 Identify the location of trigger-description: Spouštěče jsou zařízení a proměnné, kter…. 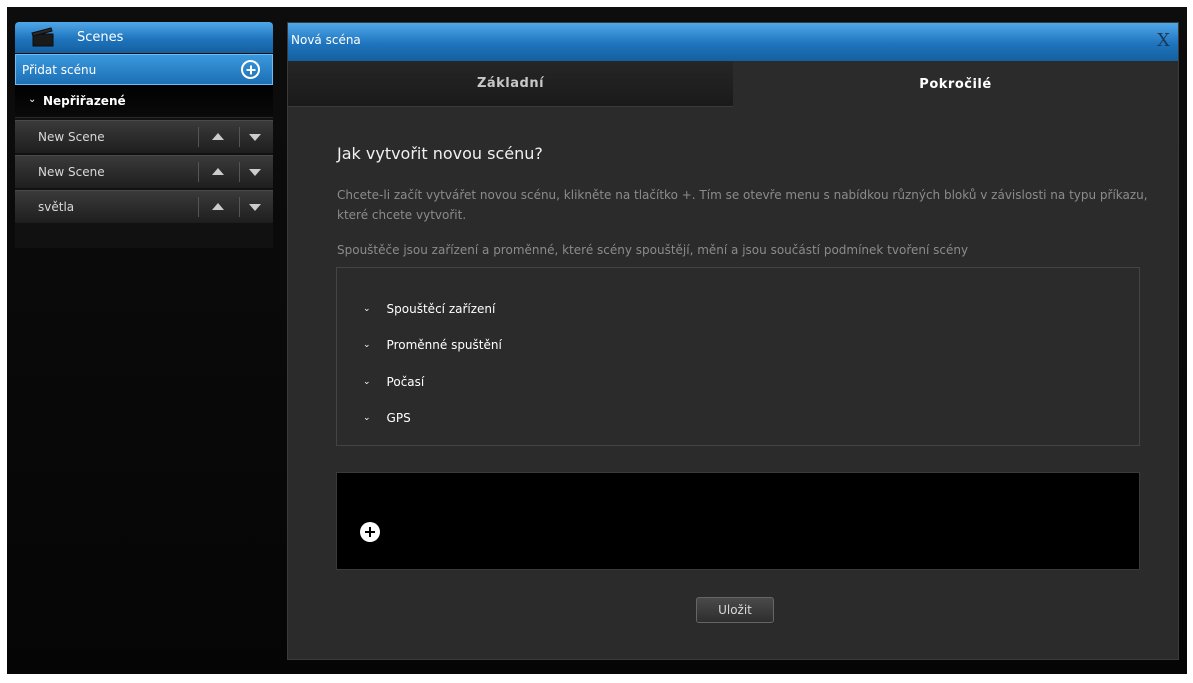
(653, 250).